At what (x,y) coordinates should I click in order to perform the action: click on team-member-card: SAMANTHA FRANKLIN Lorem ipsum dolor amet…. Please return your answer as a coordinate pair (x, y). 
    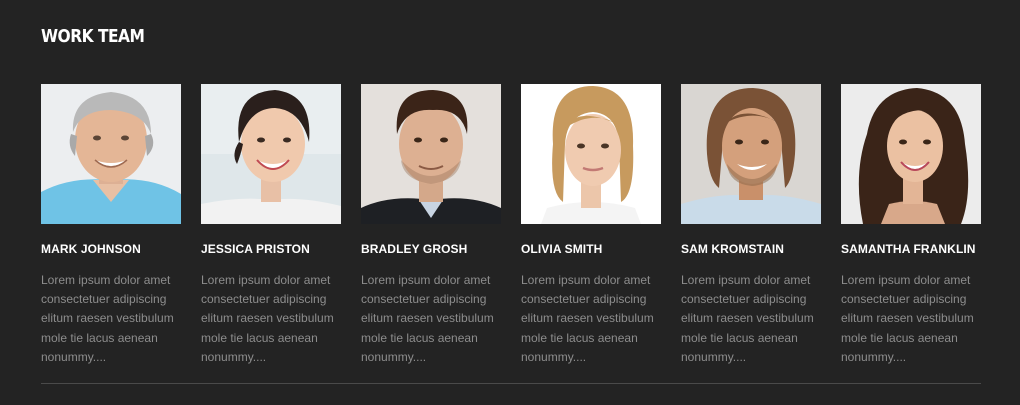
    Looking at the image, I should click on (911, 224).